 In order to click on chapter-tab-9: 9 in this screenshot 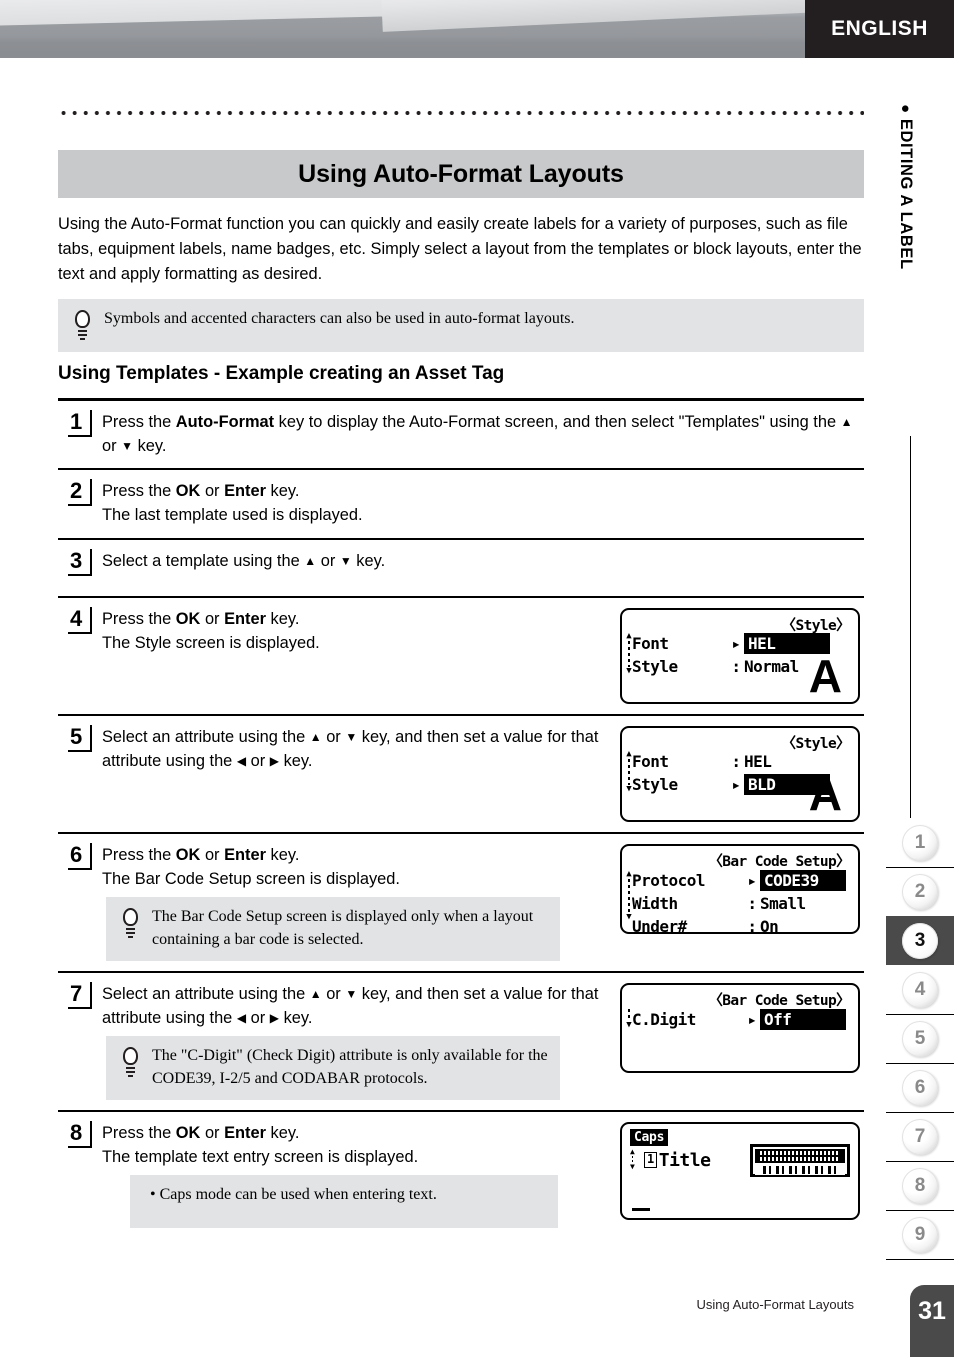, I will do `click(920, 1234)`.